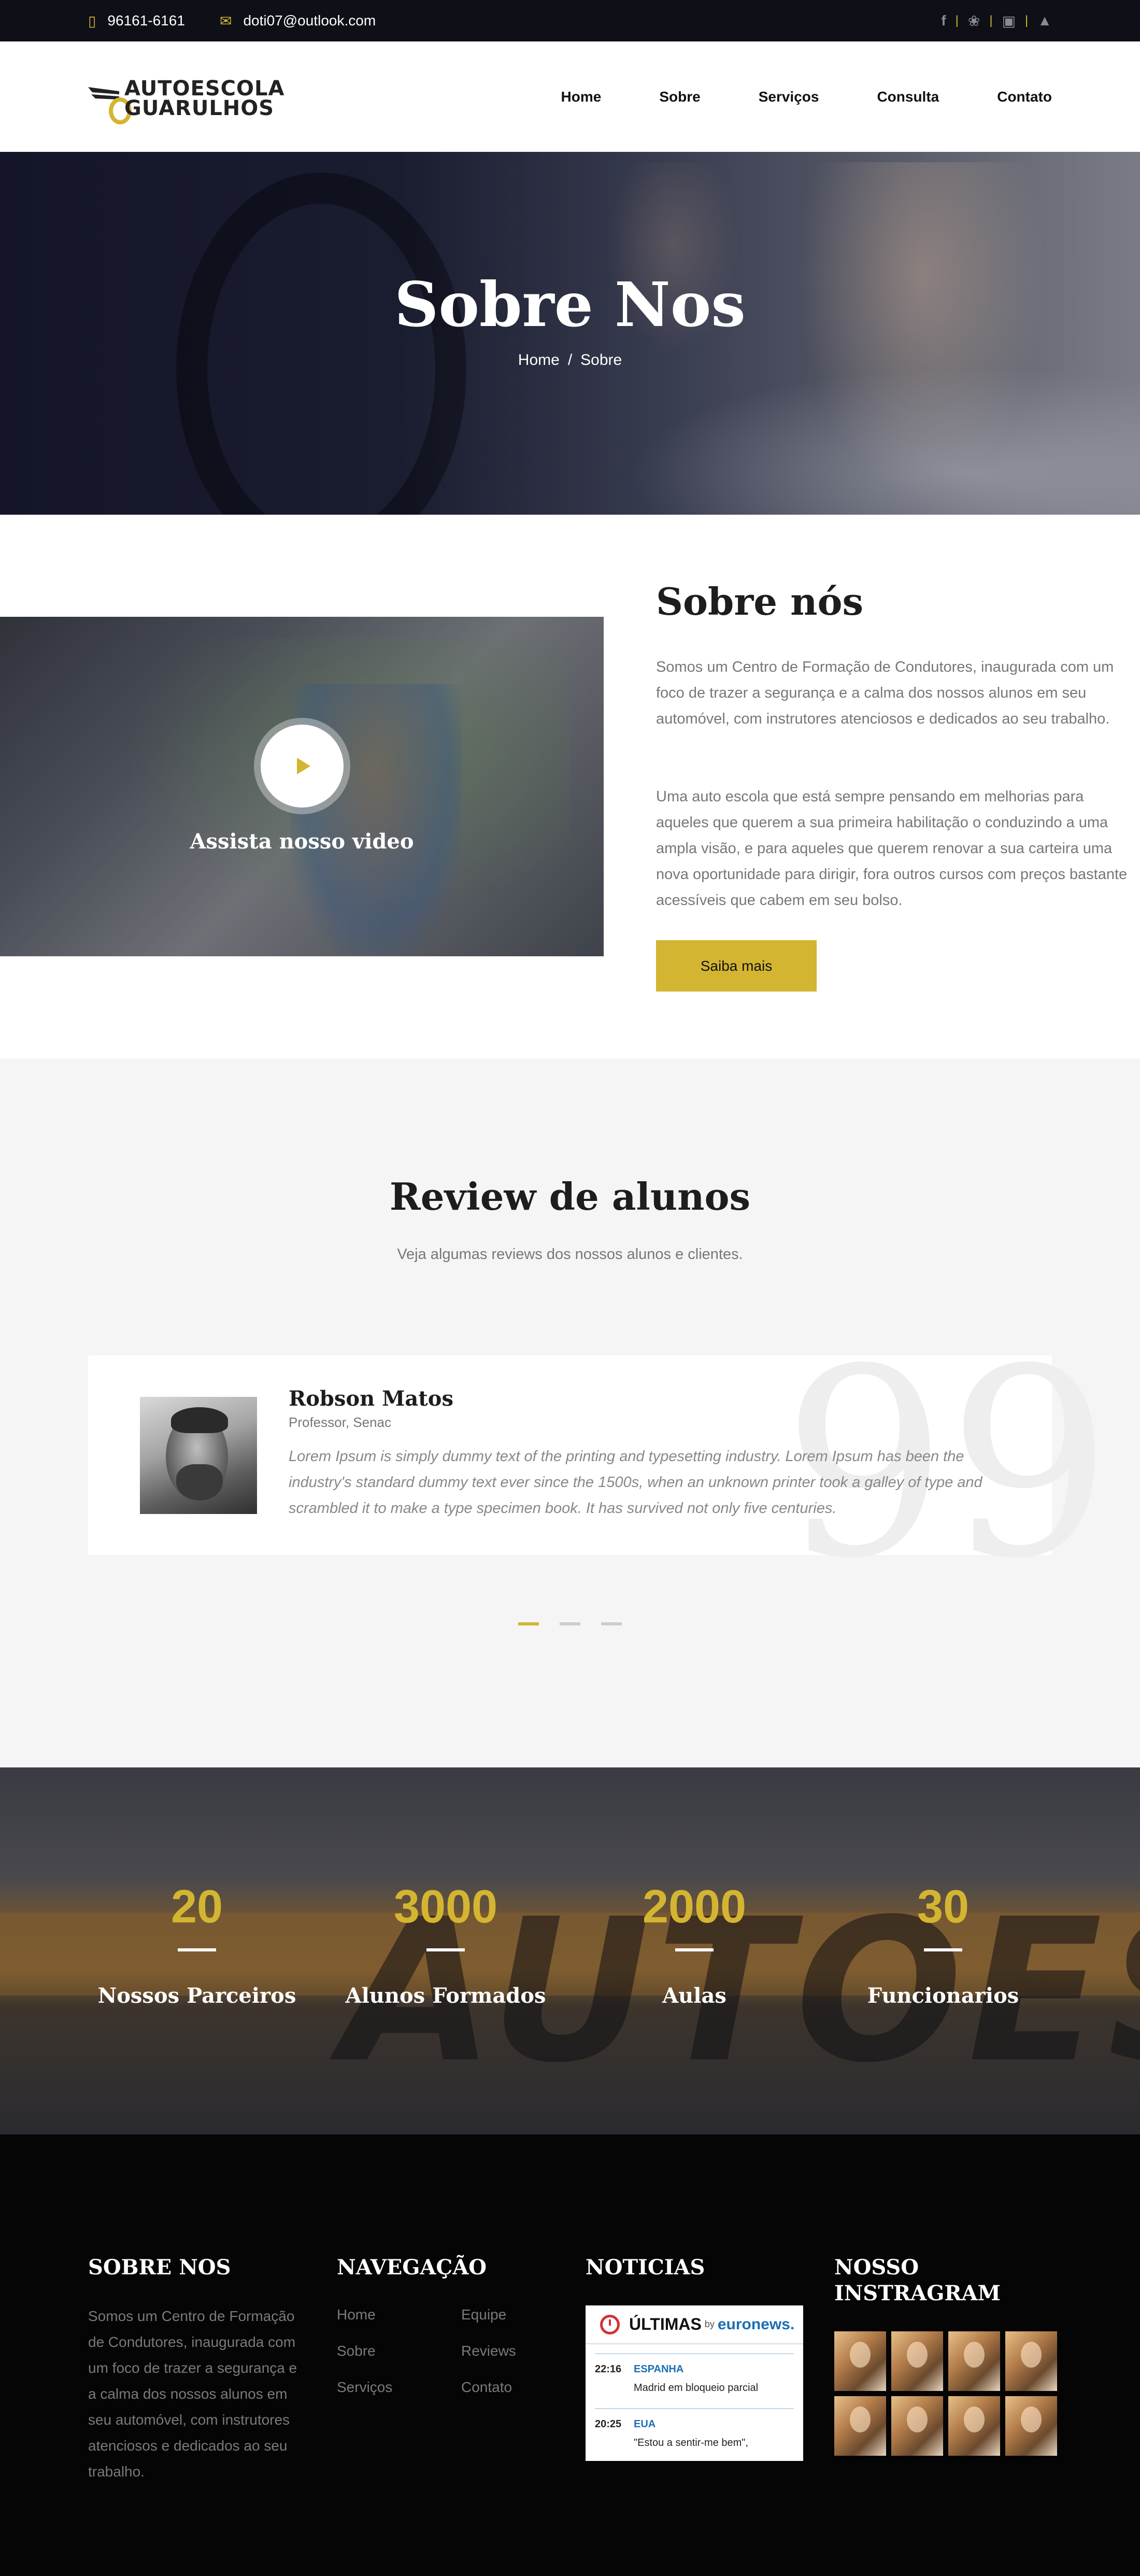  Describe the element at coordinates (445, 1944) in the screenshot. I see `stat-graduates: 3000 Alunos Formados` at that location.